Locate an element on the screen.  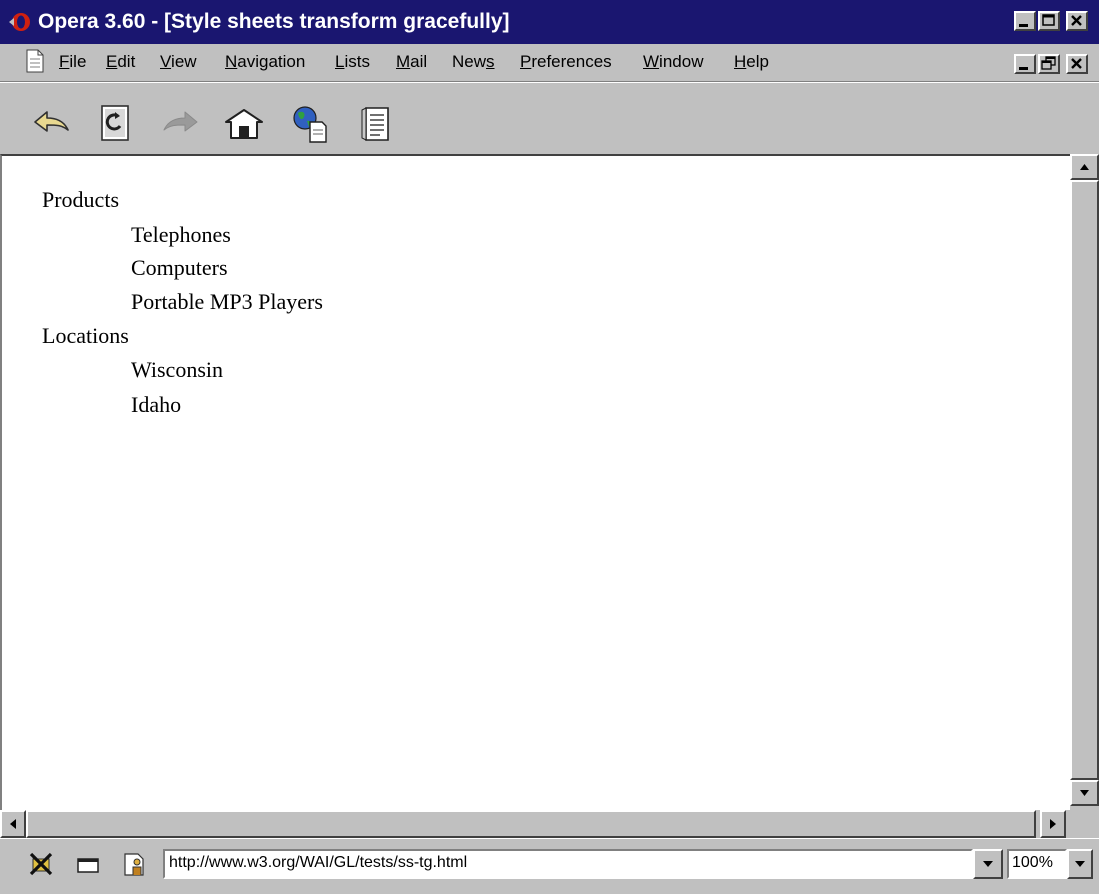
url-dropdown-button is located at coordinates (988, 864).